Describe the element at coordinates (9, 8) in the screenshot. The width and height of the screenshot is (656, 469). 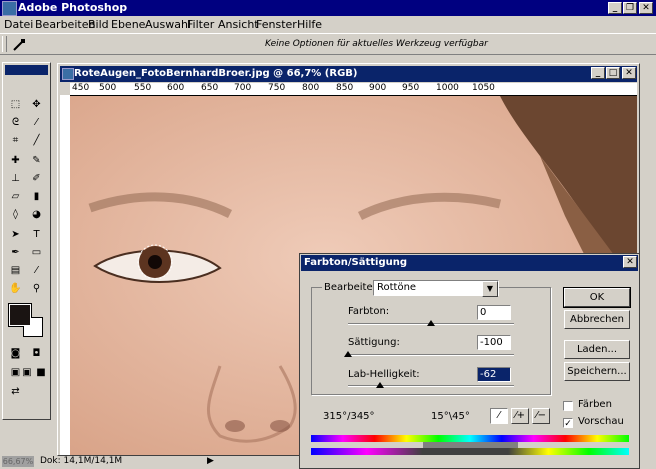
I see `photoshop-logo-icon` at that location.